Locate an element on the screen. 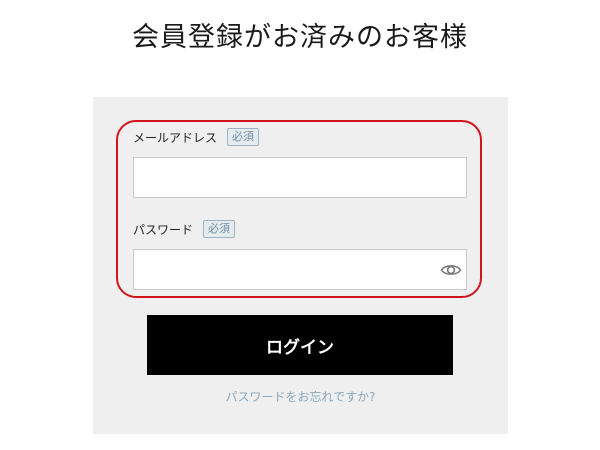  password-label-text: パスワード is located at coordinates (163, 229).